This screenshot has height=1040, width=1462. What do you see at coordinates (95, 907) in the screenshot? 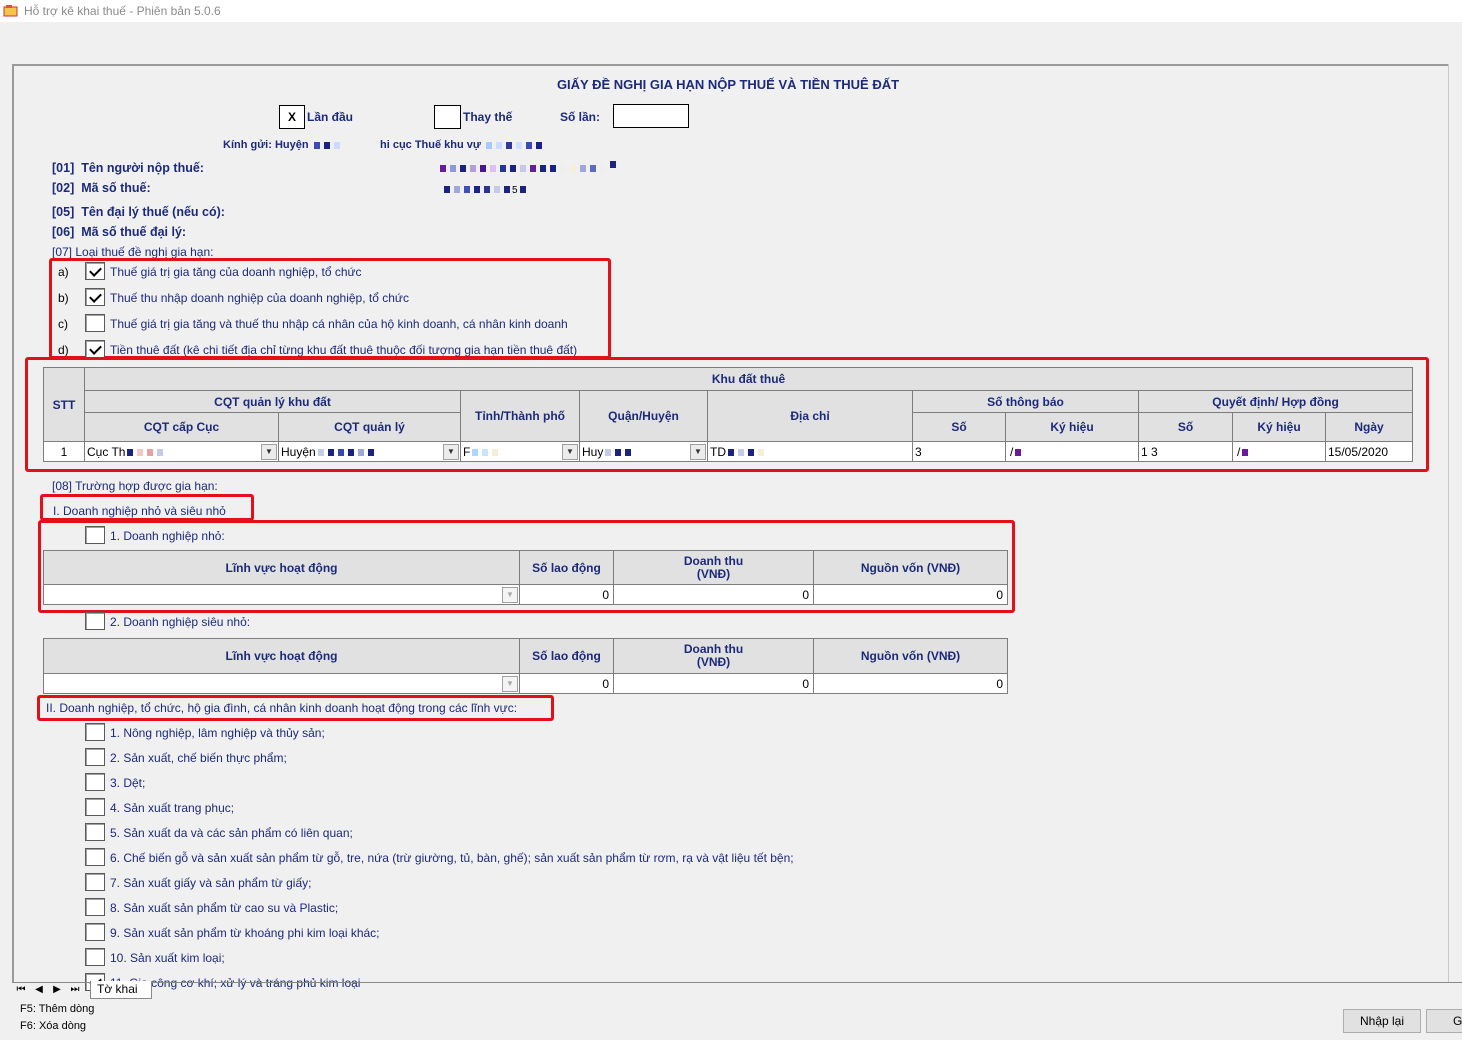
I see `sector-8-checkbox` at bounding box center [95, 907].